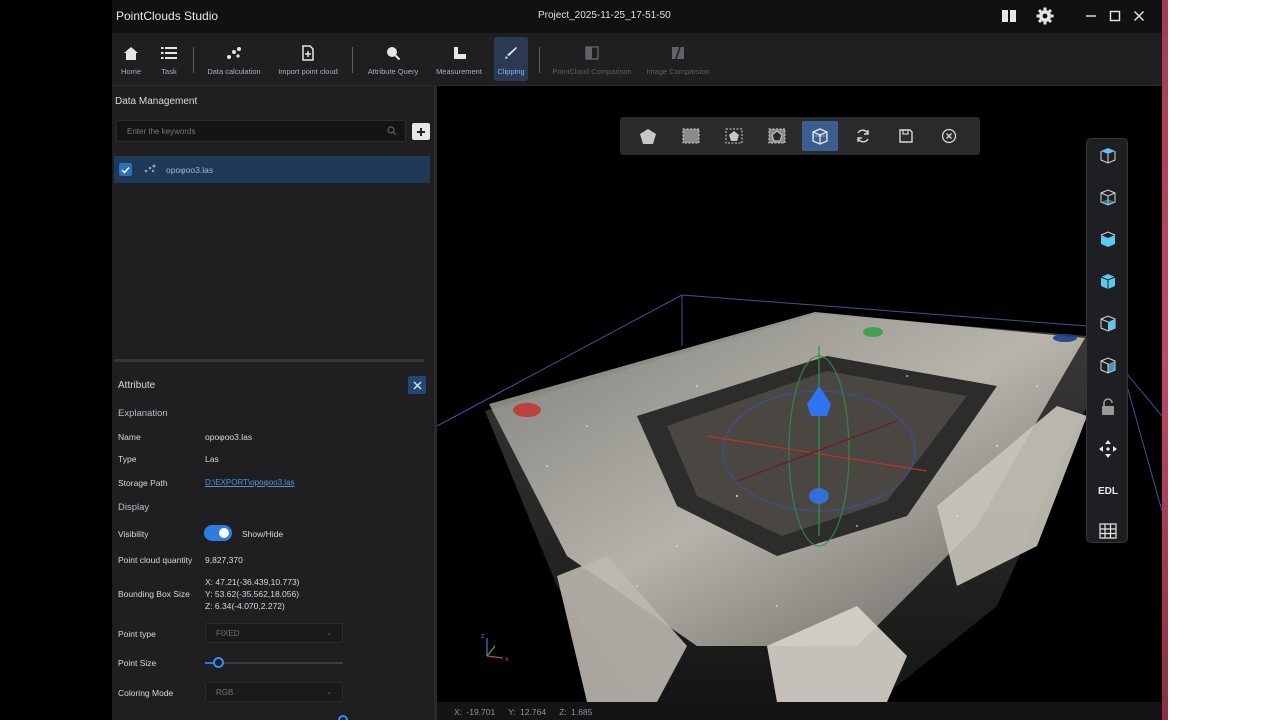  Describe the element at coordinates (1115, 16) in the screenshot. I see `maximize-icon` at that location.